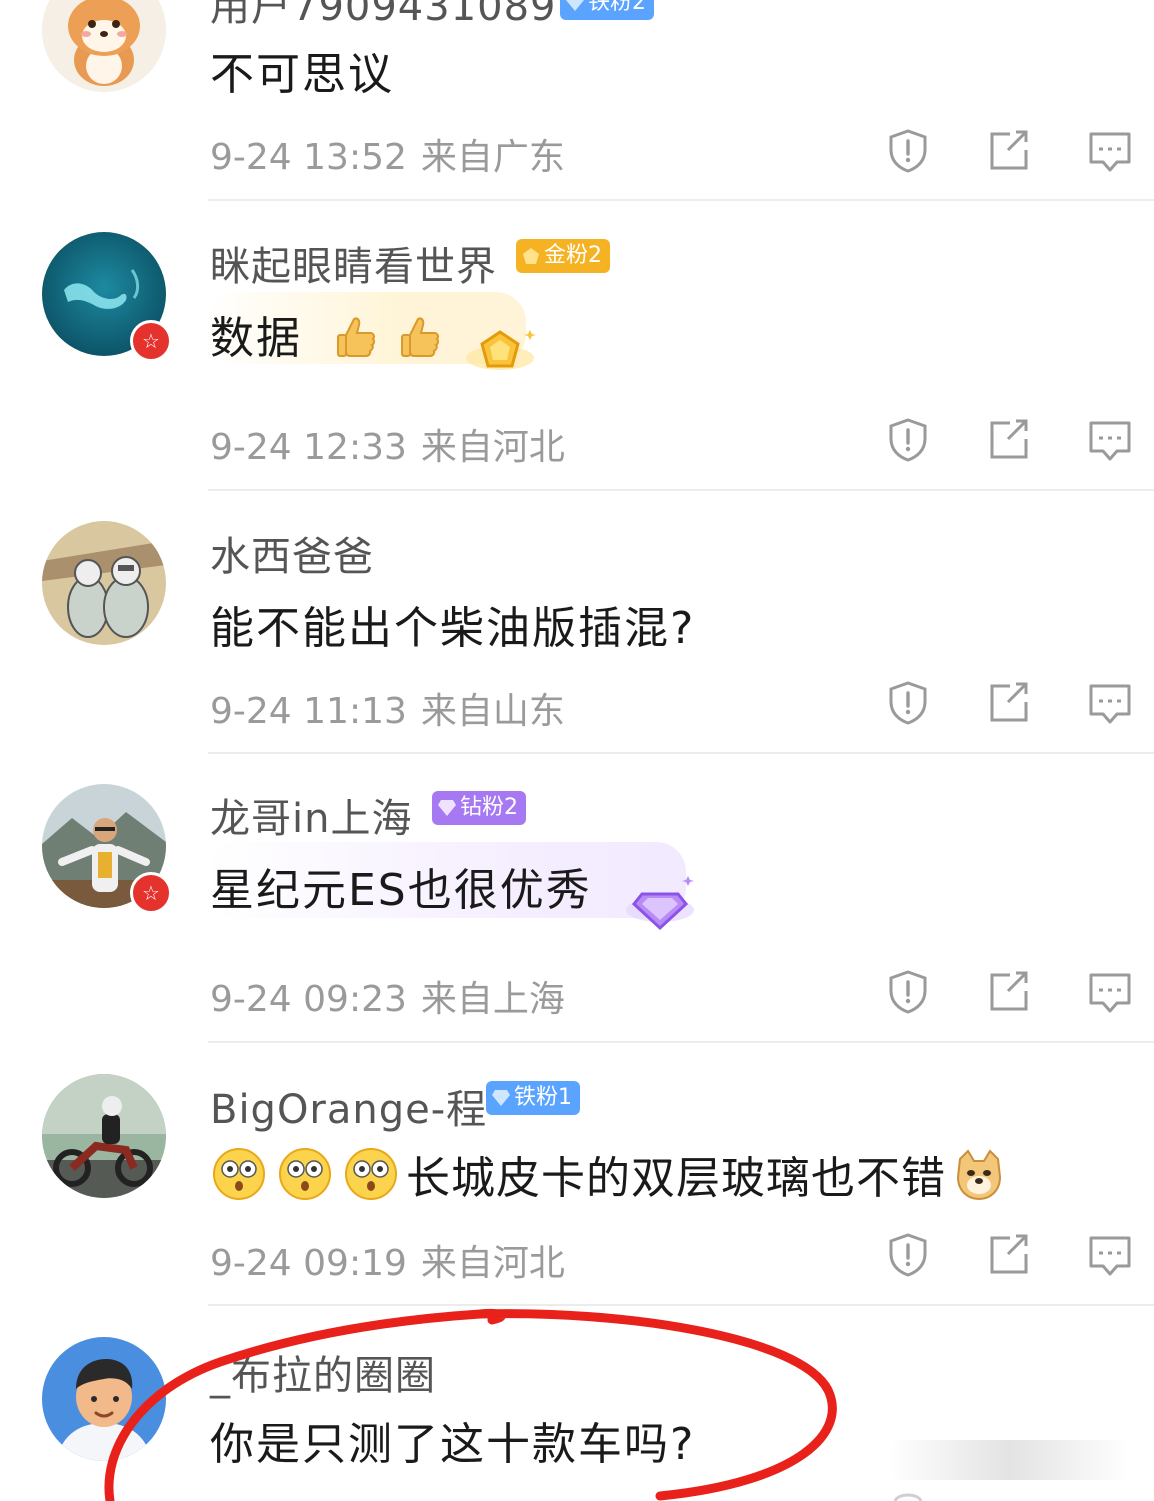 Image resolution: width=1154 pixels, height=1501 pixels. I want to click on cartoon-pilots-avatar-image, so click(104, 583).